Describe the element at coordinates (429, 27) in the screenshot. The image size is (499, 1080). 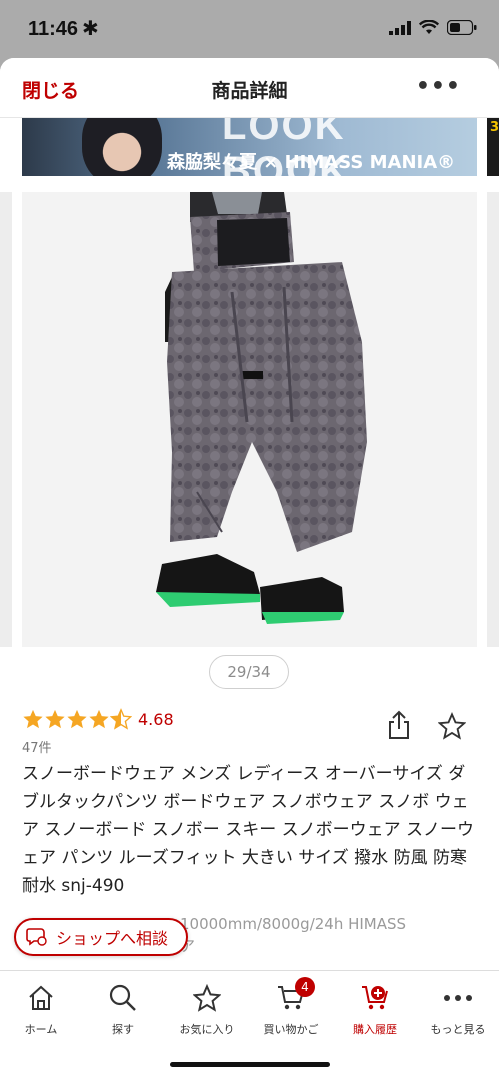
I see `wifi-icon` at that location.